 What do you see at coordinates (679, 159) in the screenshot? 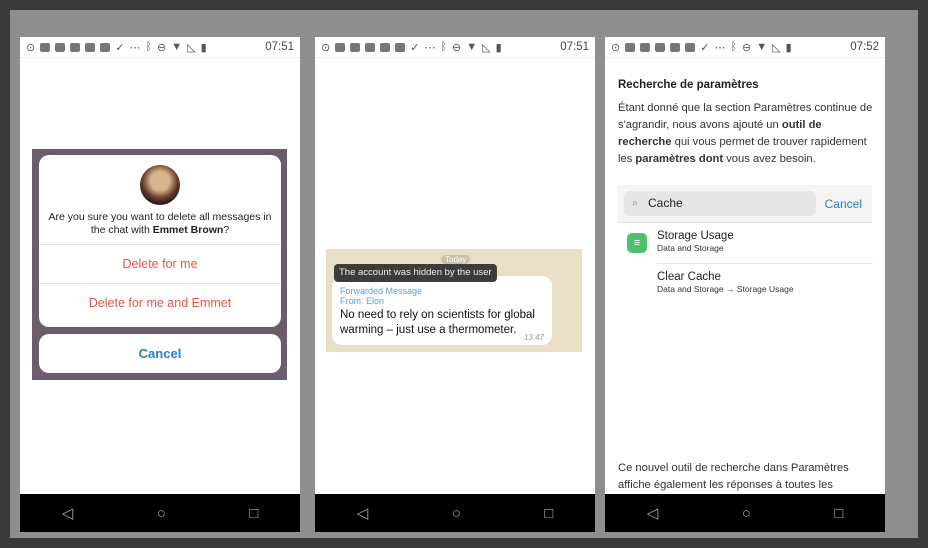
I see `intro-bold: paramètres dont` at bounding box center [679, 159].